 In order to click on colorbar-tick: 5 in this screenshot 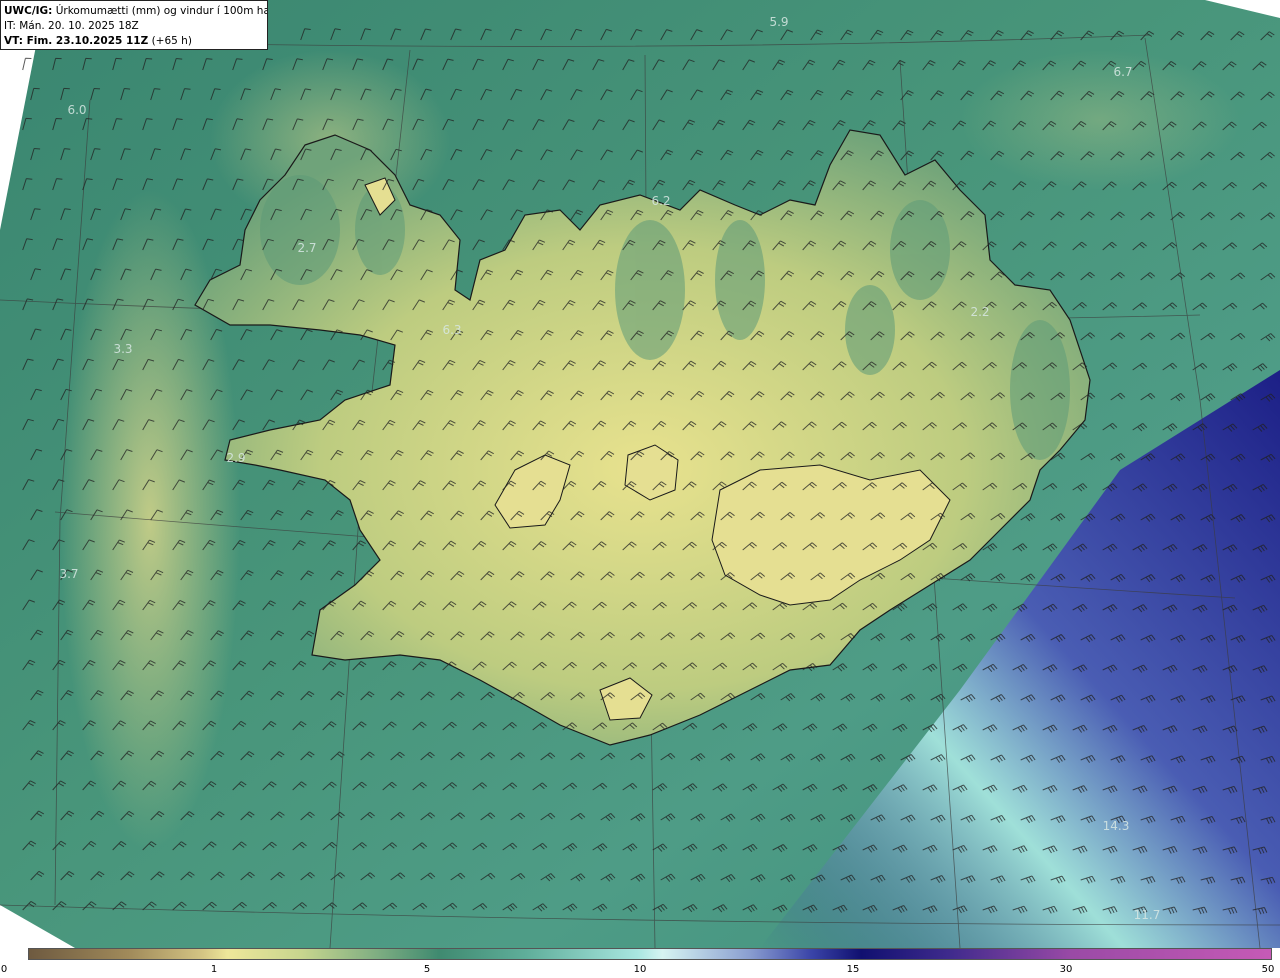, I will do `click(427, 969)`.